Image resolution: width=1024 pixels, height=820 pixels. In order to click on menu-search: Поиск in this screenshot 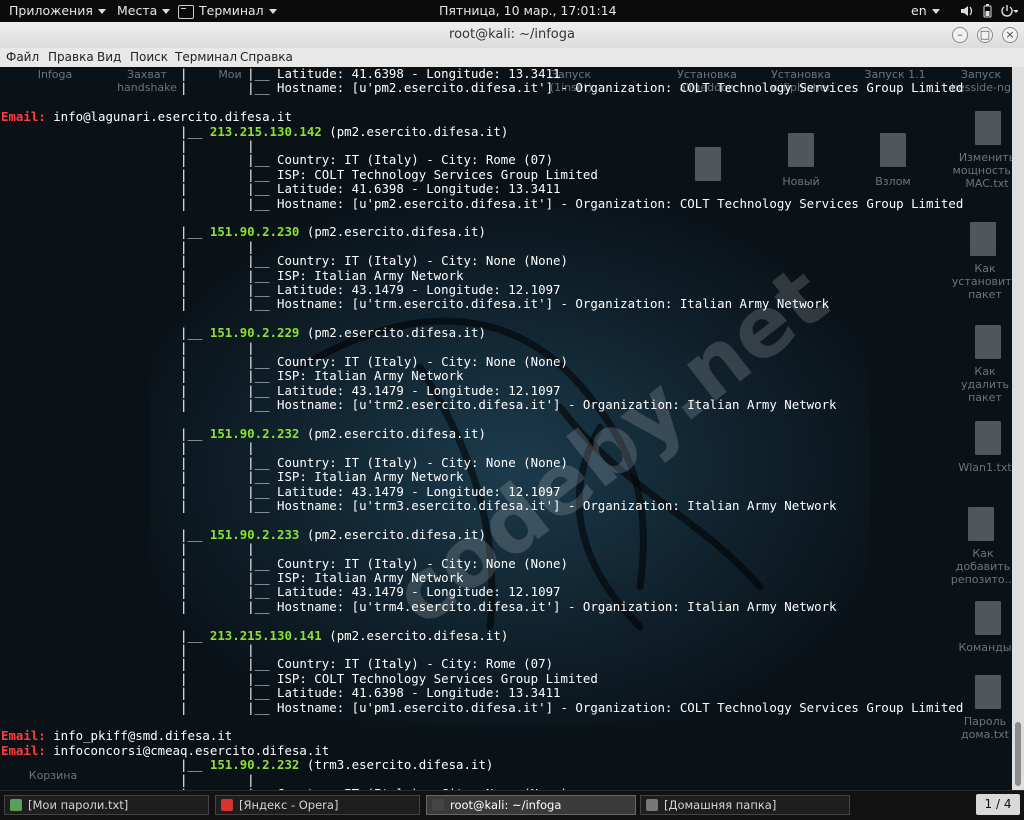, I will do `click(149, 57)`.